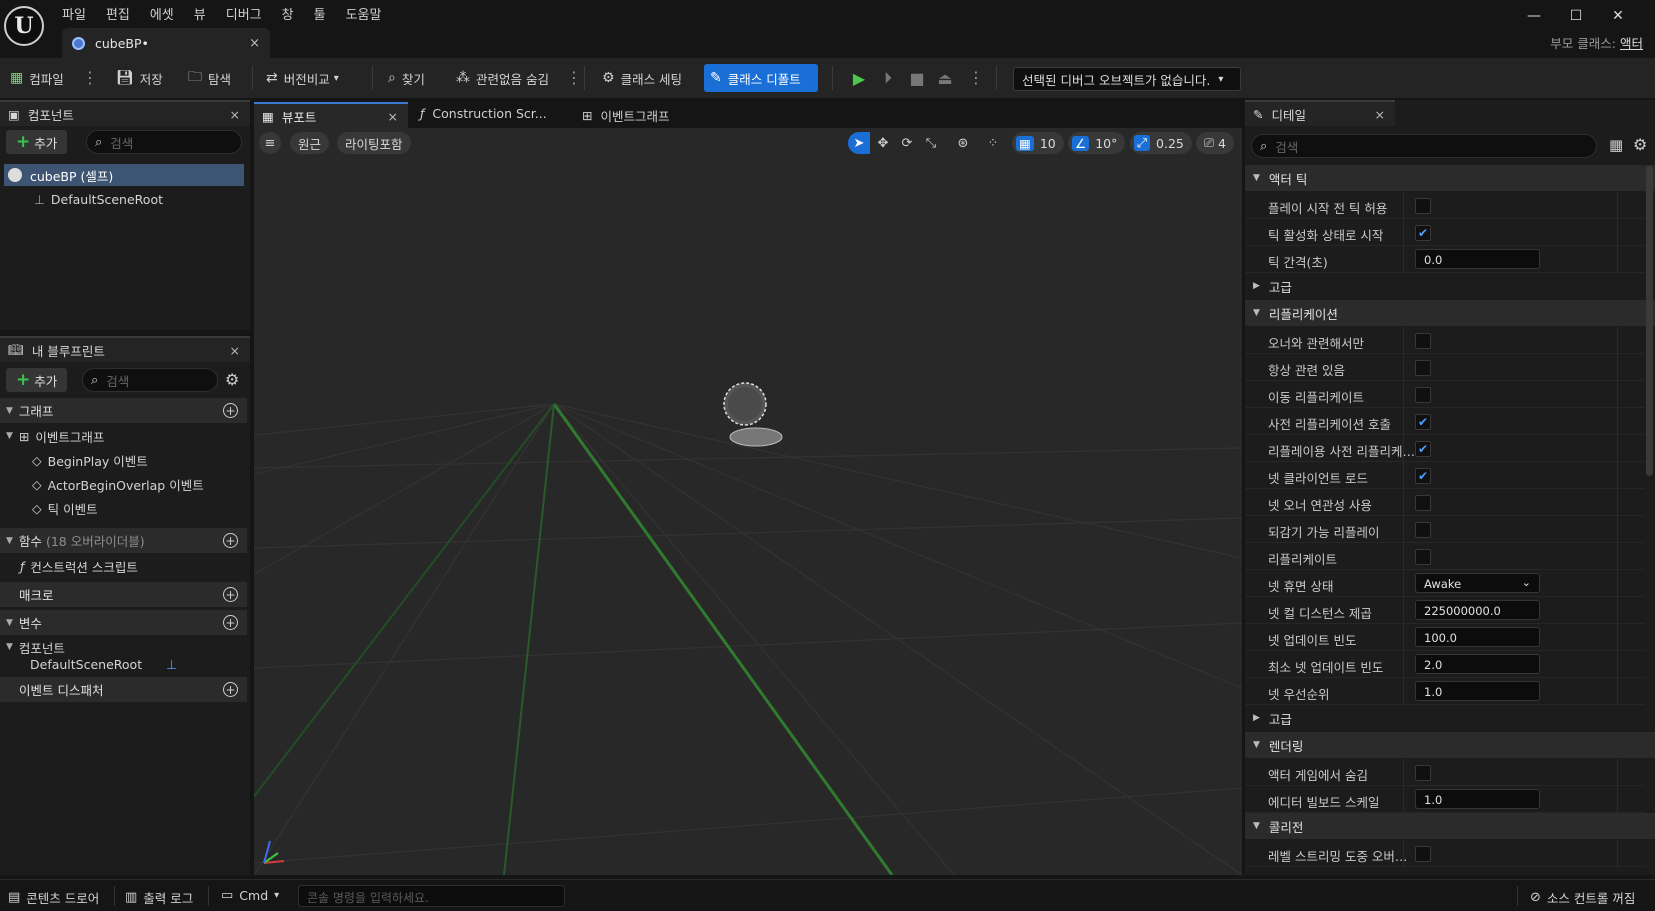 This screenshot has width=1655, height=911. What do you see at coordinates (1477, 691) in the screenshot?
I see `number-field: 1.0` at bounding box center [1477, 691].